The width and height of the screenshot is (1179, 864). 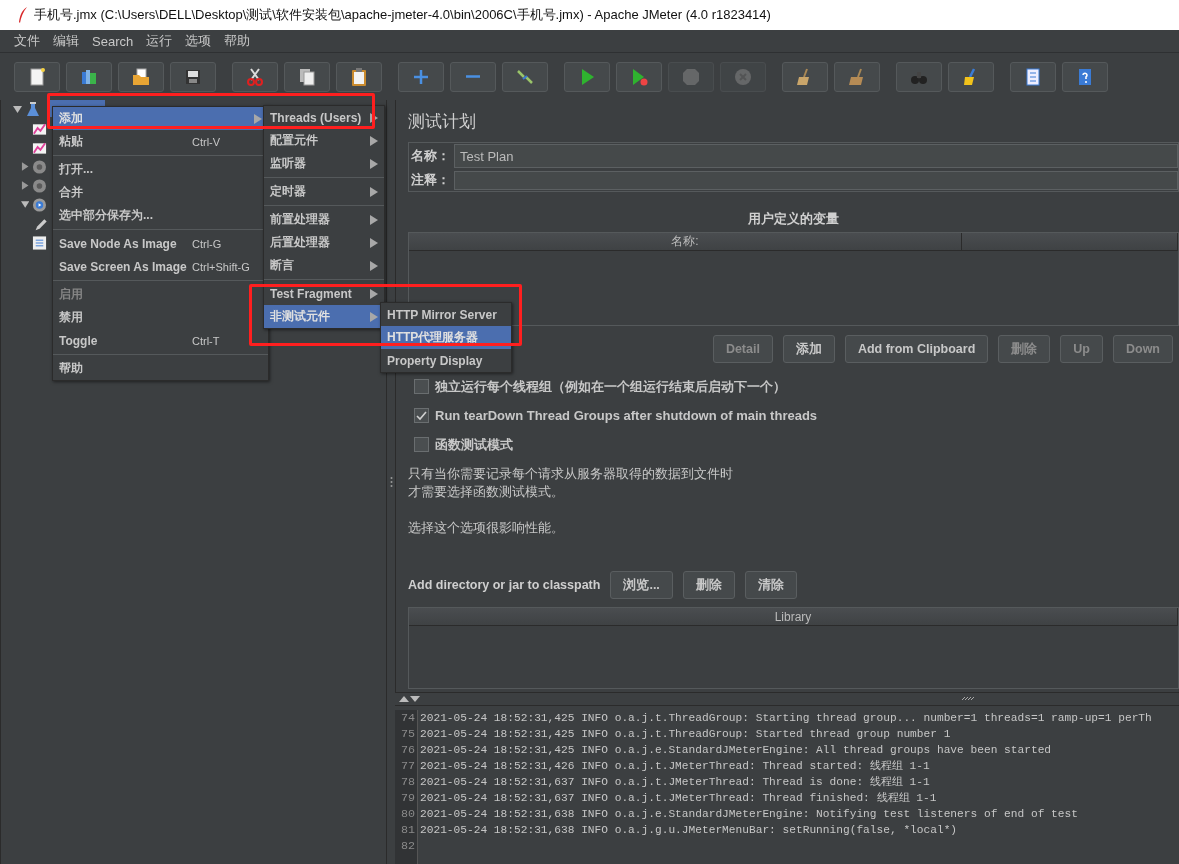 I want to click on line-number: 77, so click(x=407, y=766).